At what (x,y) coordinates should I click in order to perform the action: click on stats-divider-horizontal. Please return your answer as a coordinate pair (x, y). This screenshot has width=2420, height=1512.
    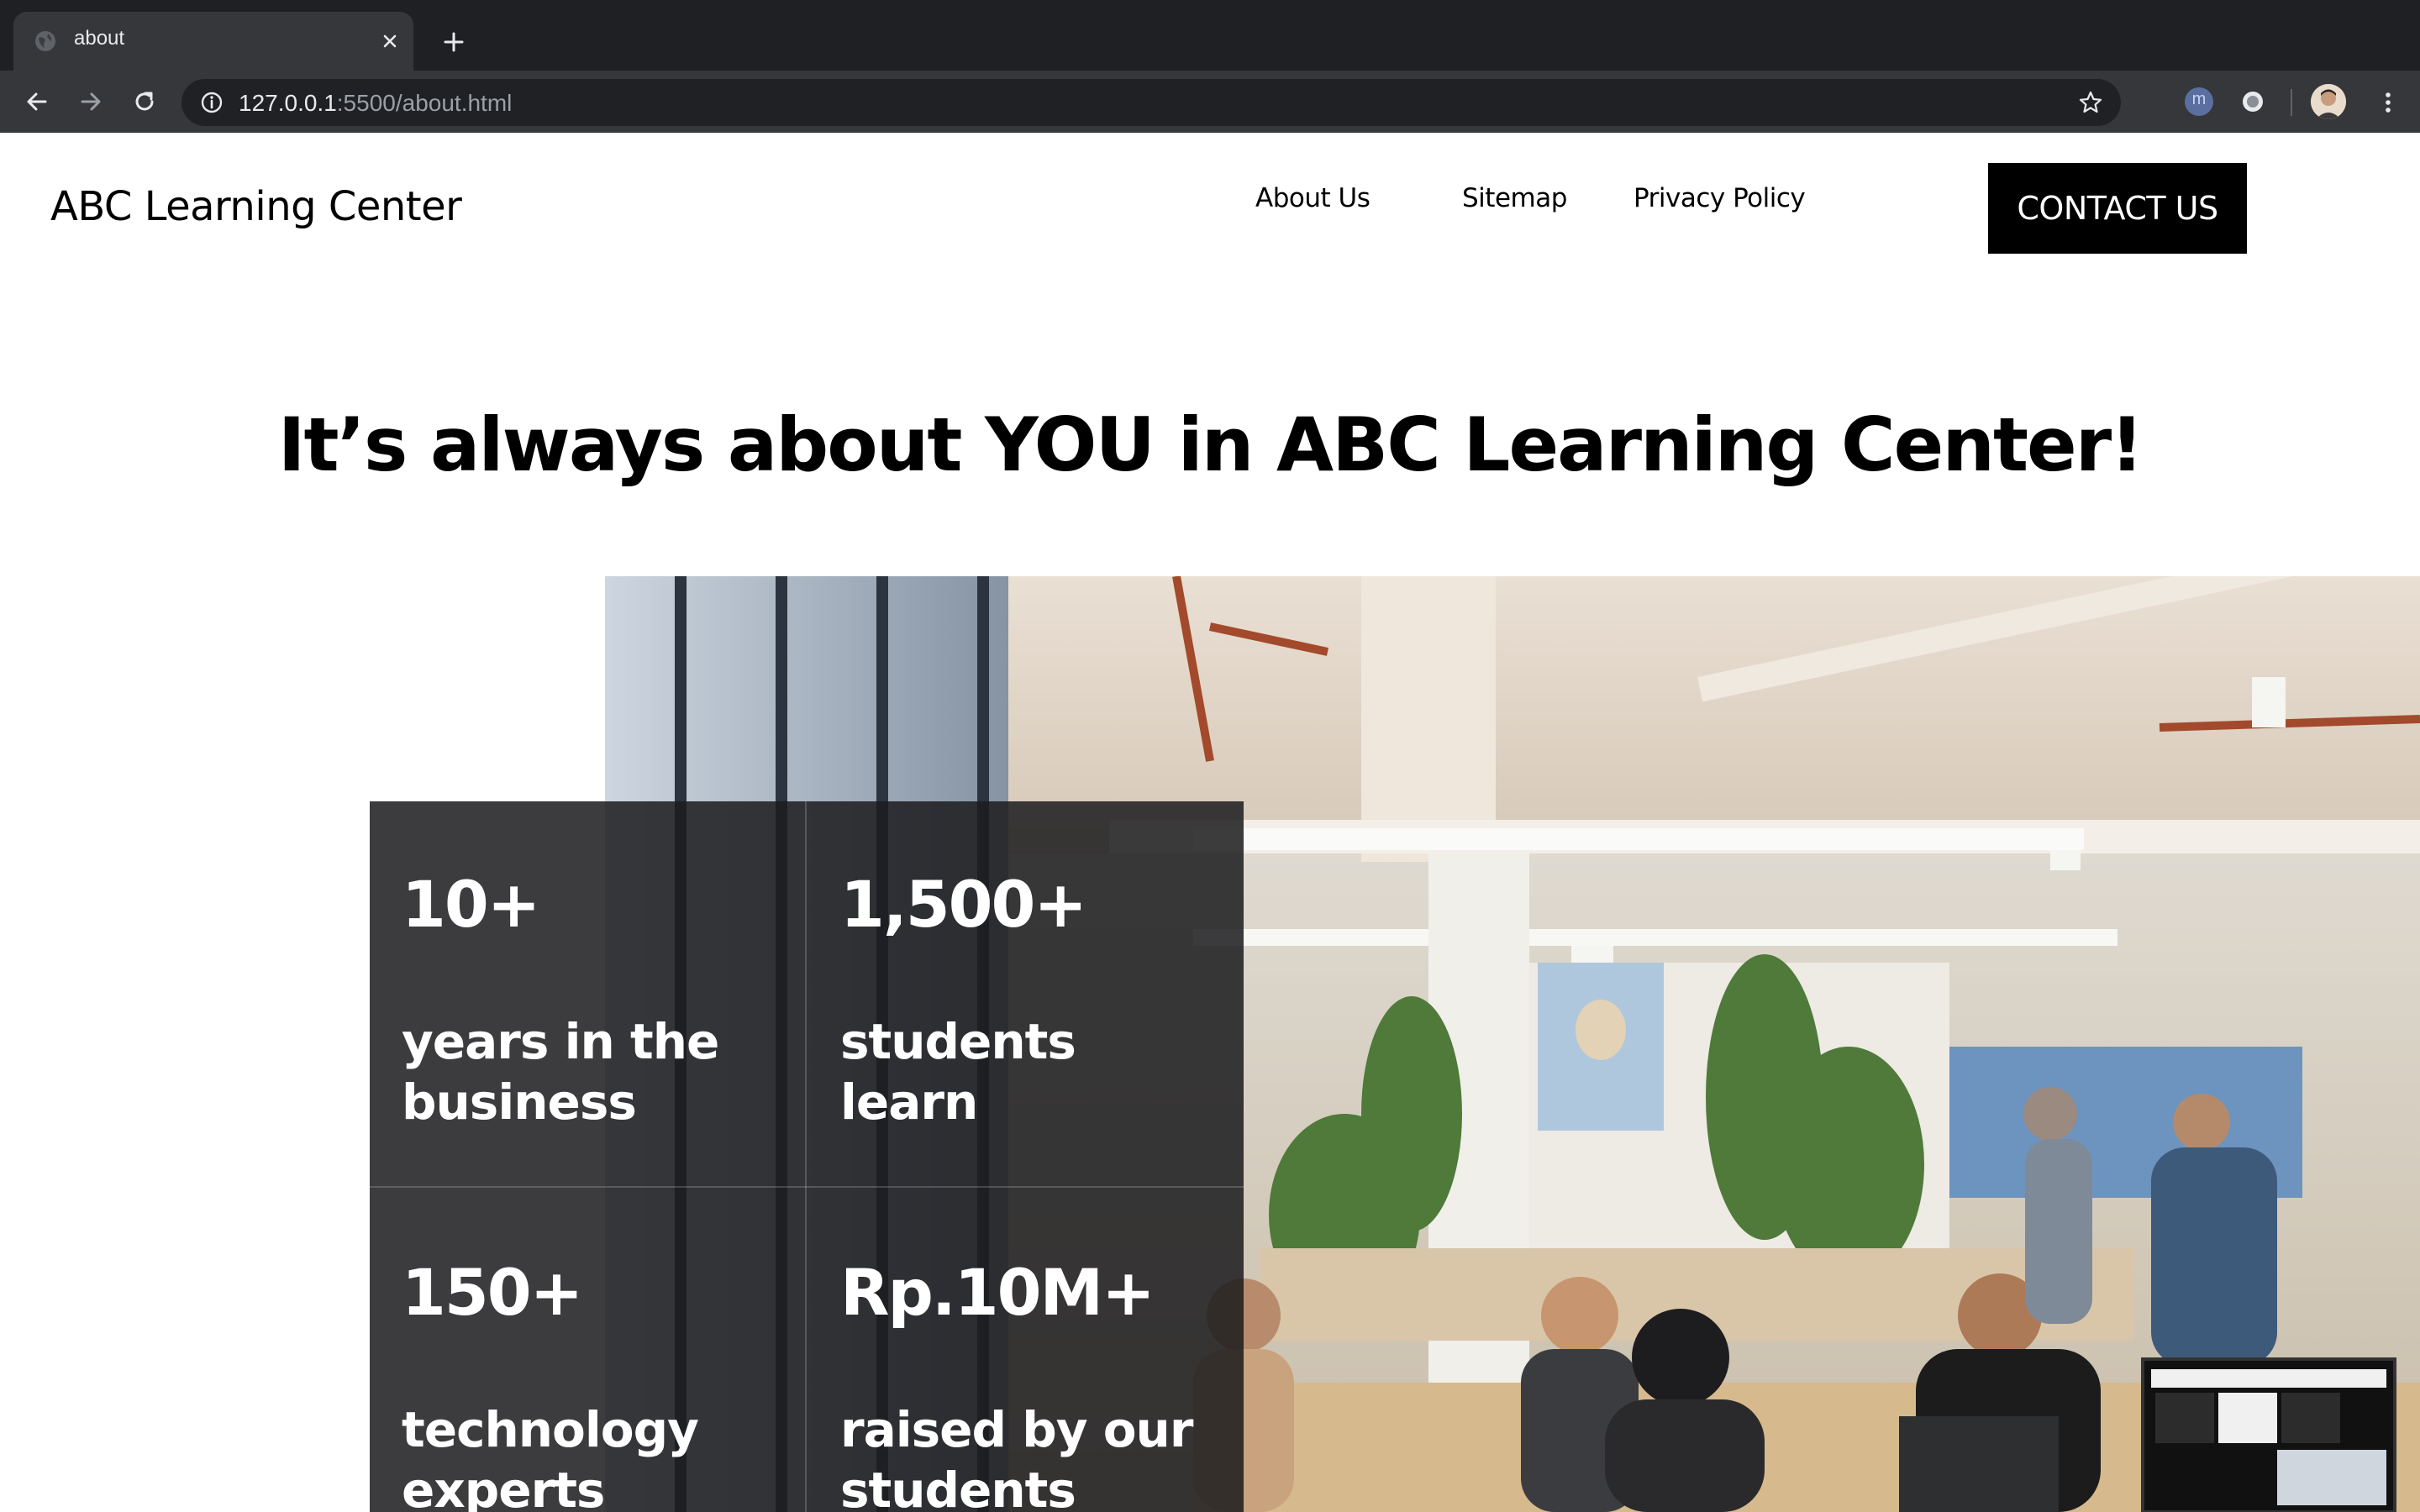
    Looking at the image, I should click on (807, 1187).